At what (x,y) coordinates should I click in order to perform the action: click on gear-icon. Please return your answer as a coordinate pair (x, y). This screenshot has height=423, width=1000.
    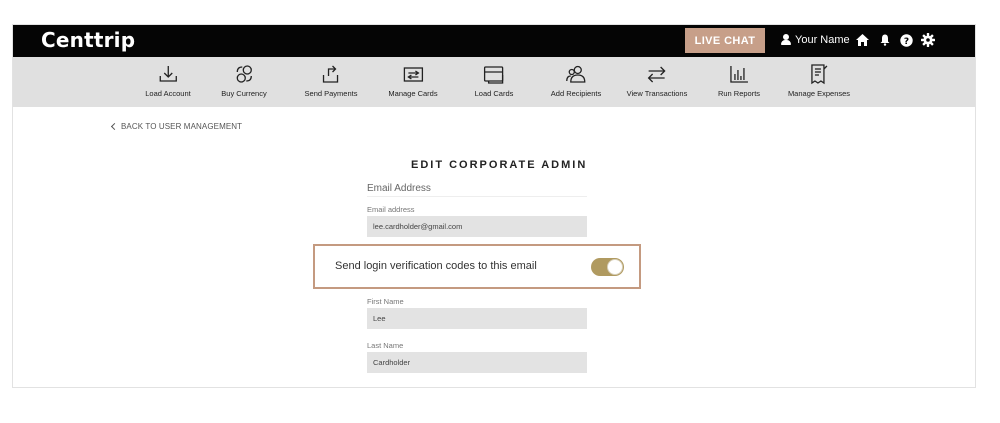
    Looking at the image, I should click on (928, 40).